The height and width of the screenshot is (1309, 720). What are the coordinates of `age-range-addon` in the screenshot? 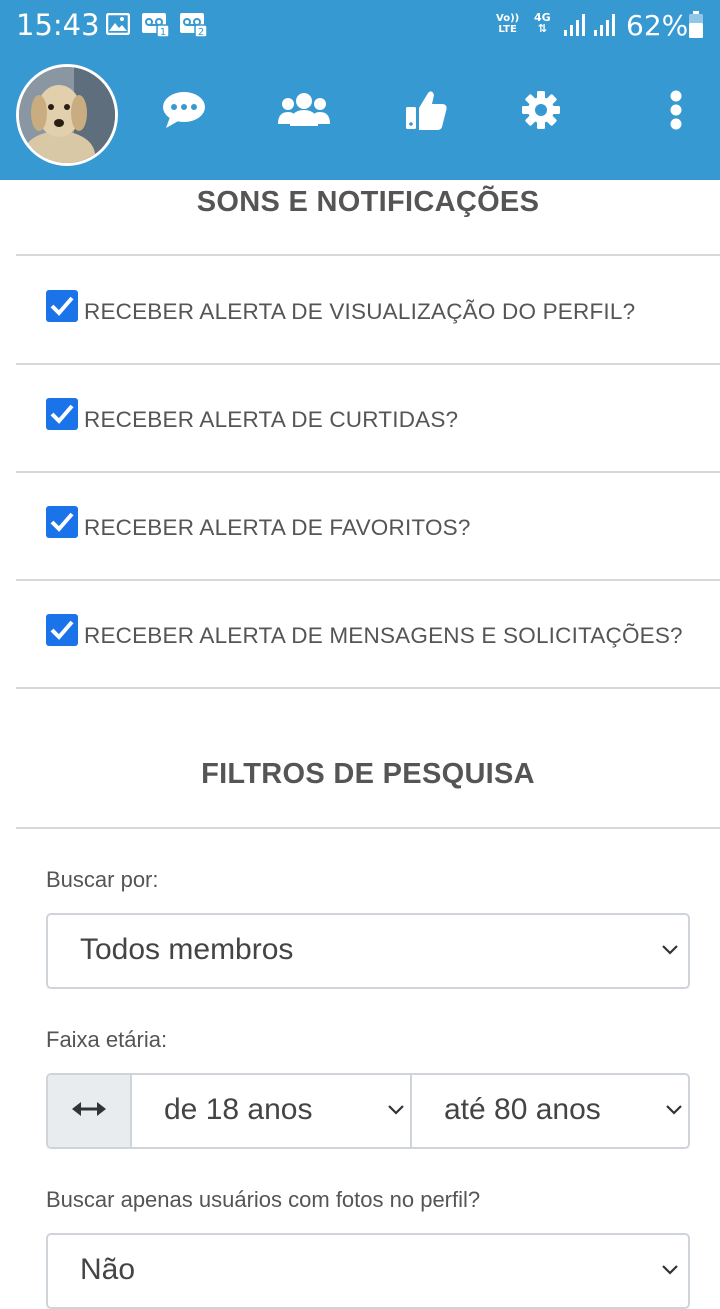 It's located at (90, 1111).